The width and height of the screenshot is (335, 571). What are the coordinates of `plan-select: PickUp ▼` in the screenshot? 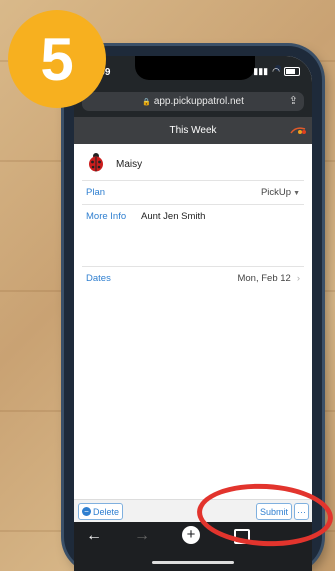 It's located at (280, 192).